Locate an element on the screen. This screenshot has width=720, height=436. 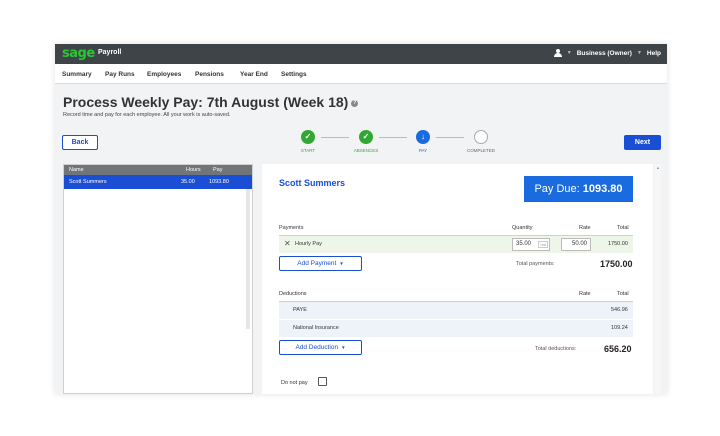
step-completed-label: COMPLETED is located at coordinates (480, 150).